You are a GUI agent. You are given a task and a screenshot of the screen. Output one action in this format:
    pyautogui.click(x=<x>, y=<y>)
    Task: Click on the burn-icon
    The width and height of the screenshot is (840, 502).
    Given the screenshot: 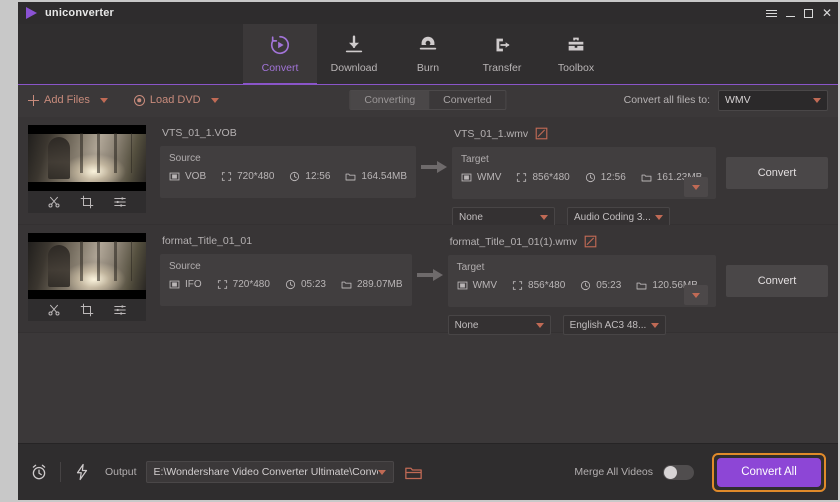 What is the action you would take?
    pyautogui.click(x=428, y=43)
    